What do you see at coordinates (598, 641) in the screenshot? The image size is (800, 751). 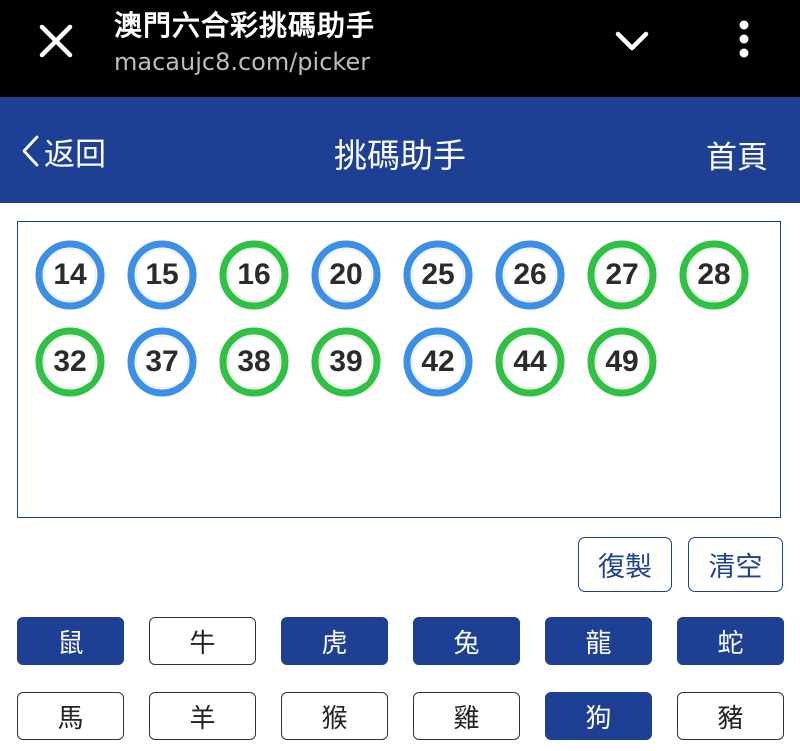 I see `zodiac-button: 龍` at bounding box center [598, 641].